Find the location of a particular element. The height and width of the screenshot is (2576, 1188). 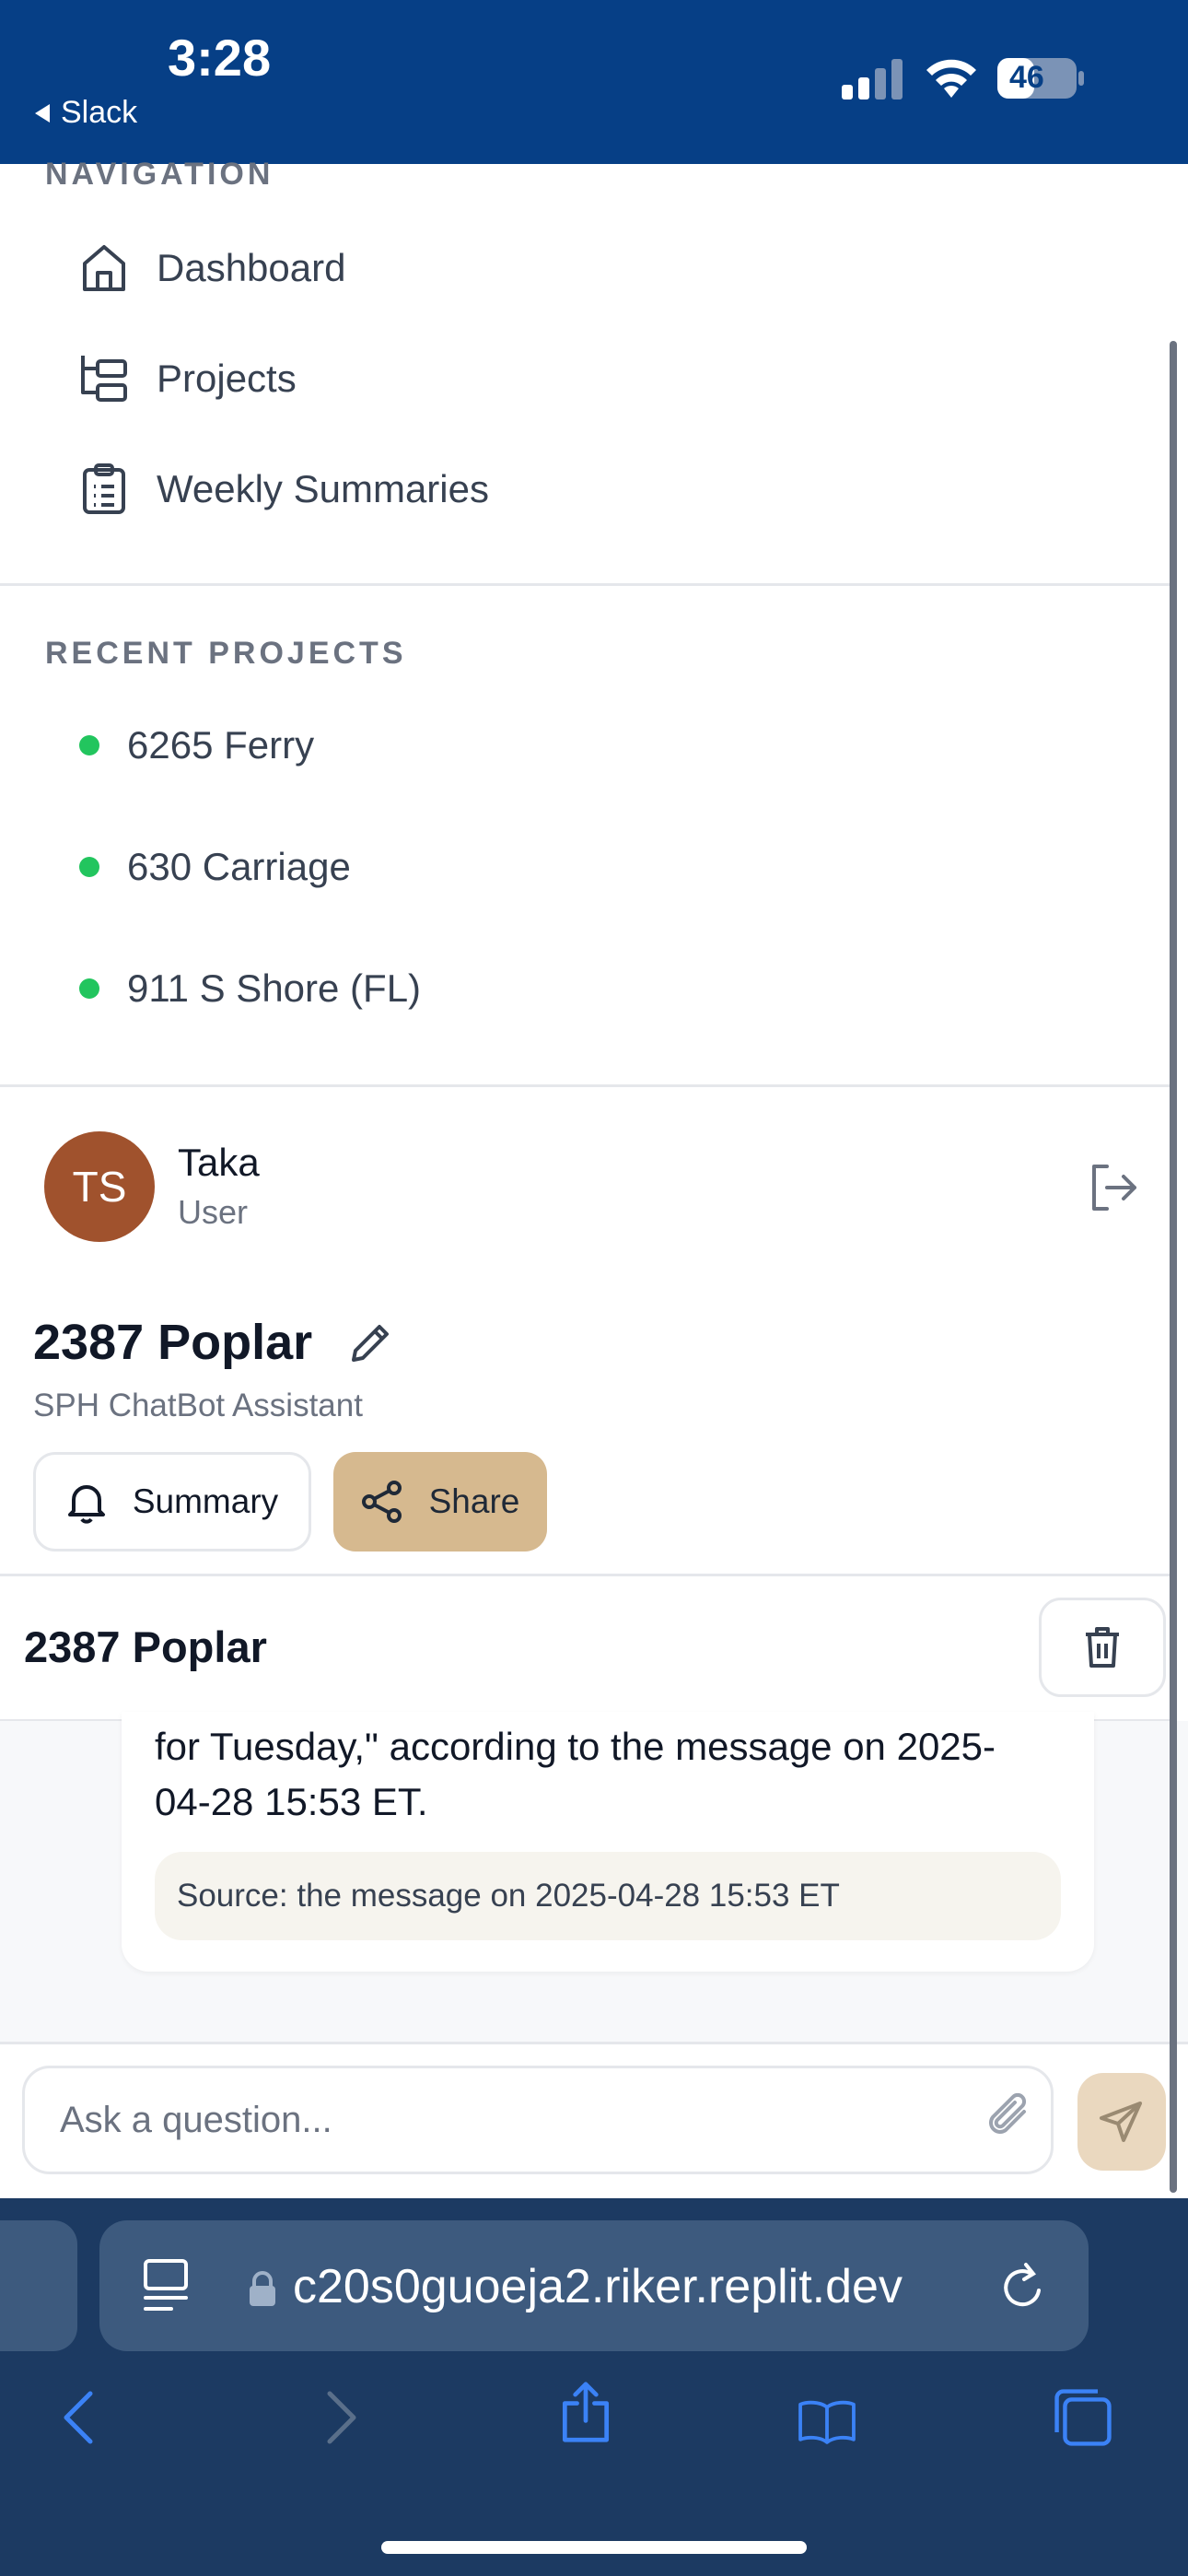

nav-item-weekly-summaries: Weekly Summaries is located at coordinates (283, 489).